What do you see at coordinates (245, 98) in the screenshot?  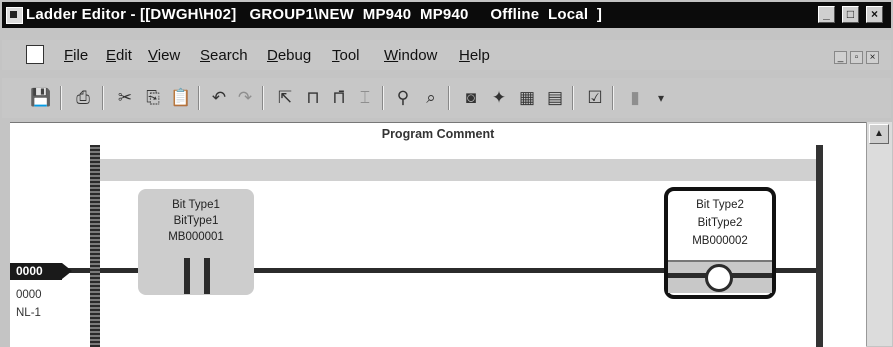 I see `redo-icon: ↷` at bounding box center [245, 98].